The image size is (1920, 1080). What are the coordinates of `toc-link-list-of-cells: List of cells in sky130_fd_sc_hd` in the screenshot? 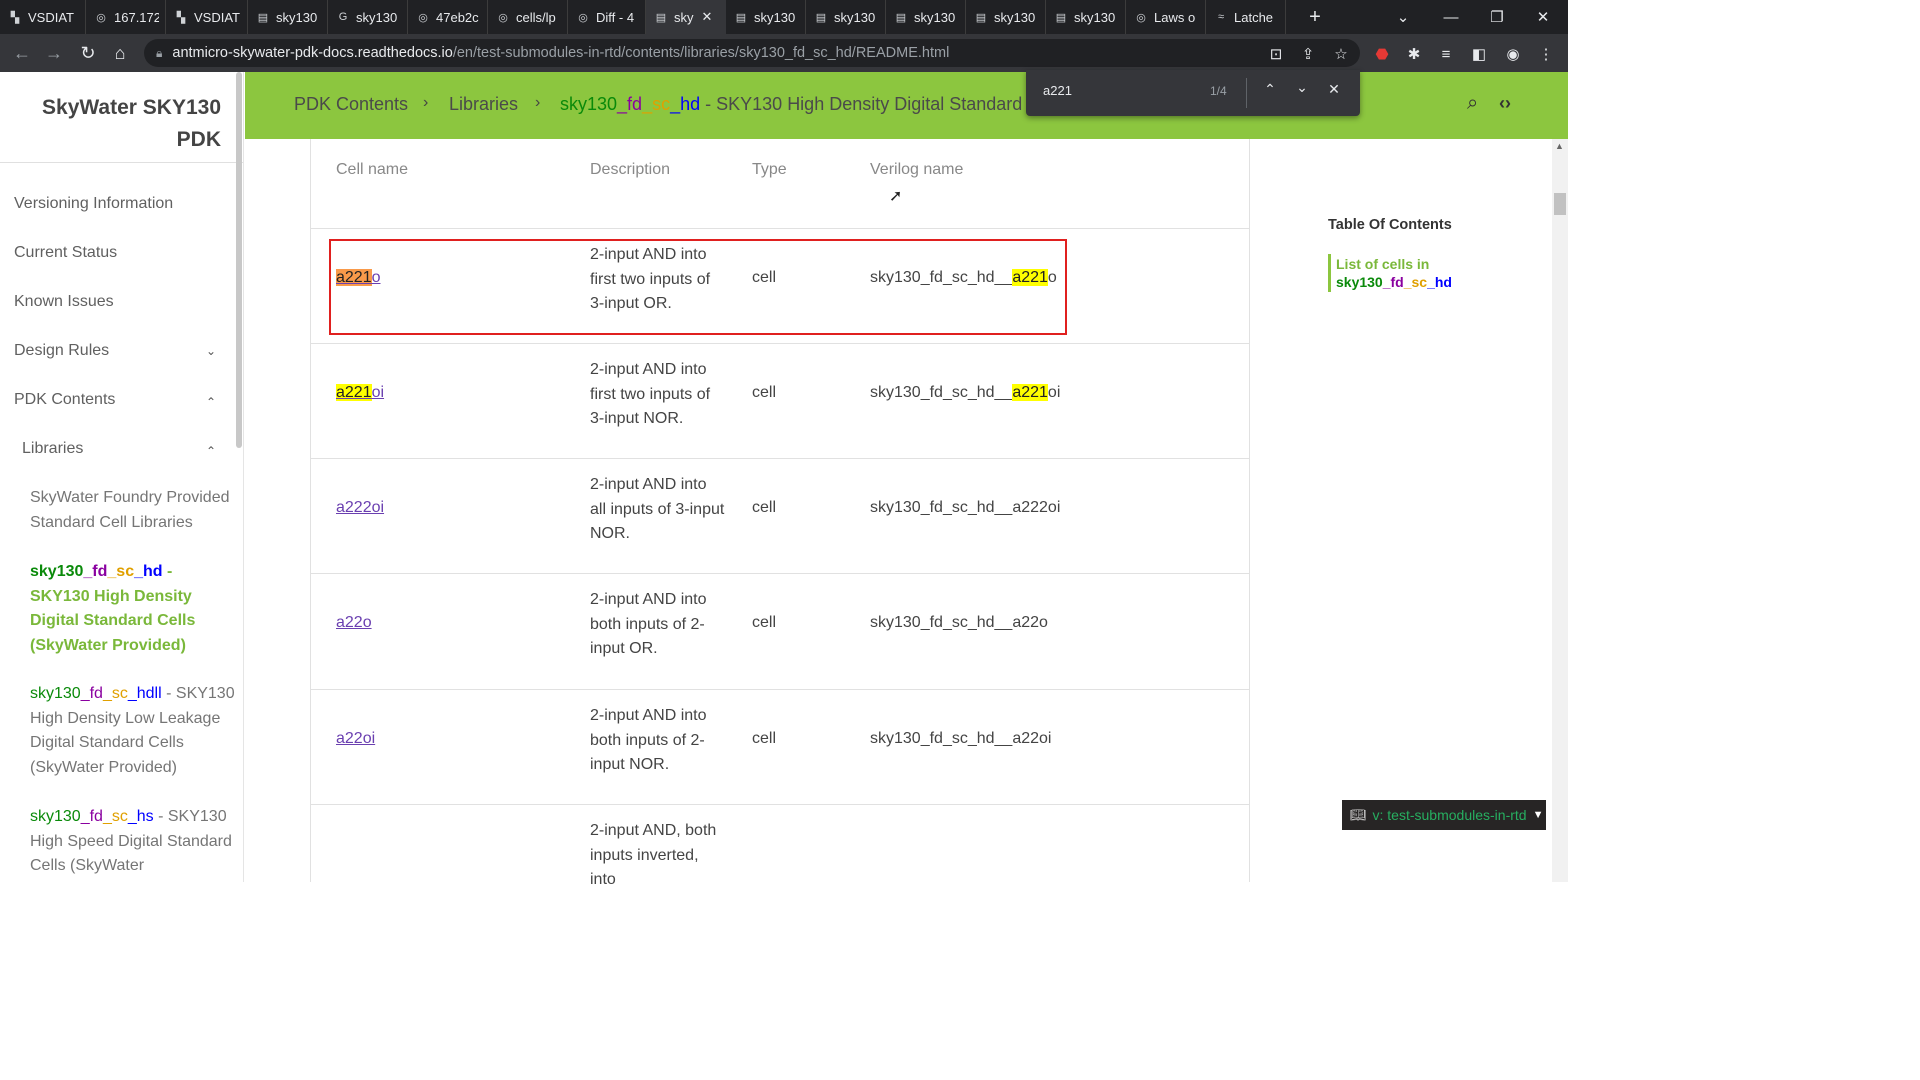 It's located at (1394, 273).